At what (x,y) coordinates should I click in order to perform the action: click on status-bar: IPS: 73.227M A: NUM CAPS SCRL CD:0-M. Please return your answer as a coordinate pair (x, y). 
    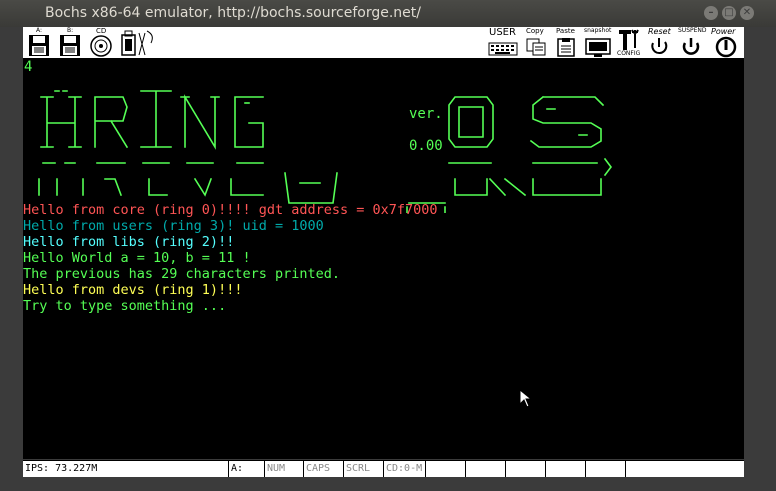
    Looking at the image, I should click on (383, 468).